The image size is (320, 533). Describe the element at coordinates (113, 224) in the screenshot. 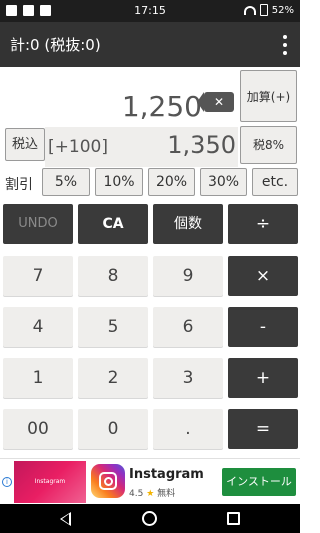

I see `clear-all-button: CA` at that location.